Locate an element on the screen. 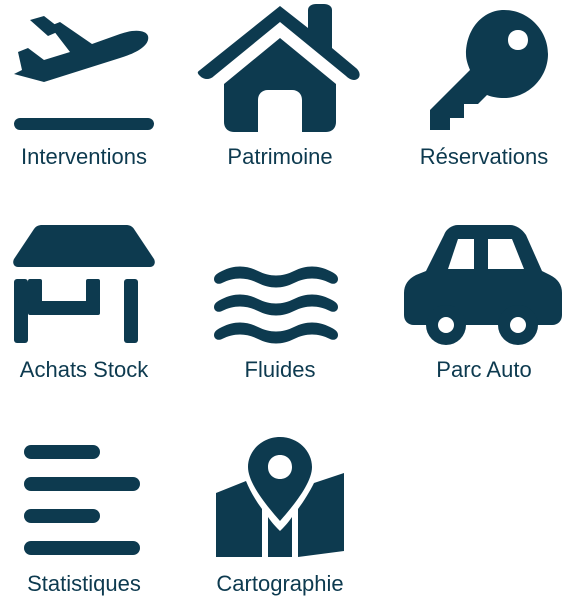  plane-departure-icon is located at coordinates (84, 73).